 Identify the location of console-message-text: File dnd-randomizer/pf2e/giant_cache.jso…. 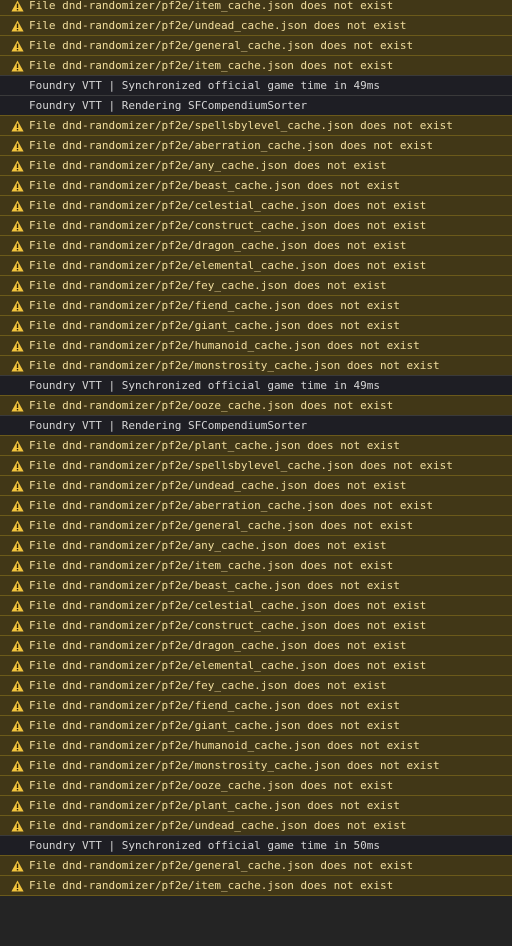
(214, 325).